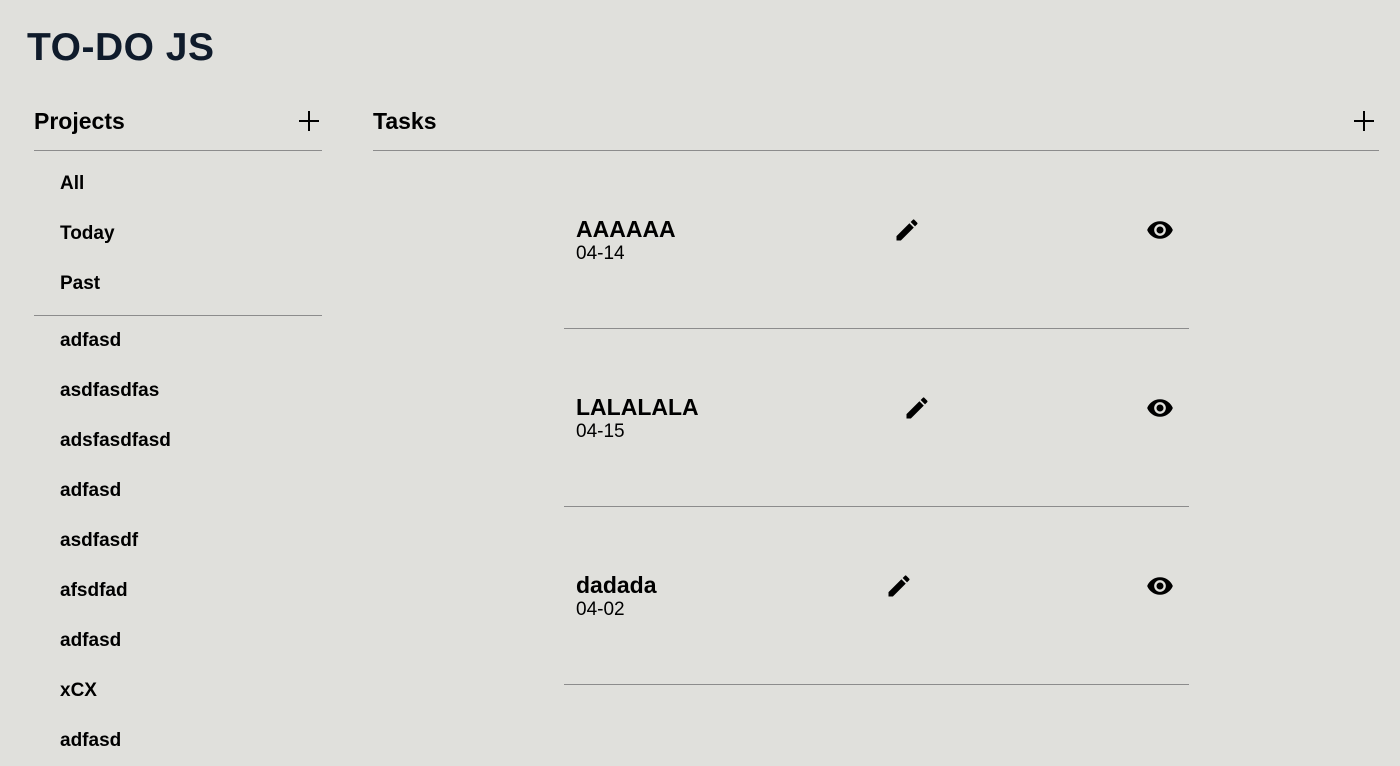 This screenshot has width=1400, height=766. I want to click on project-item: adsfasdfasd, so click(178, 441).